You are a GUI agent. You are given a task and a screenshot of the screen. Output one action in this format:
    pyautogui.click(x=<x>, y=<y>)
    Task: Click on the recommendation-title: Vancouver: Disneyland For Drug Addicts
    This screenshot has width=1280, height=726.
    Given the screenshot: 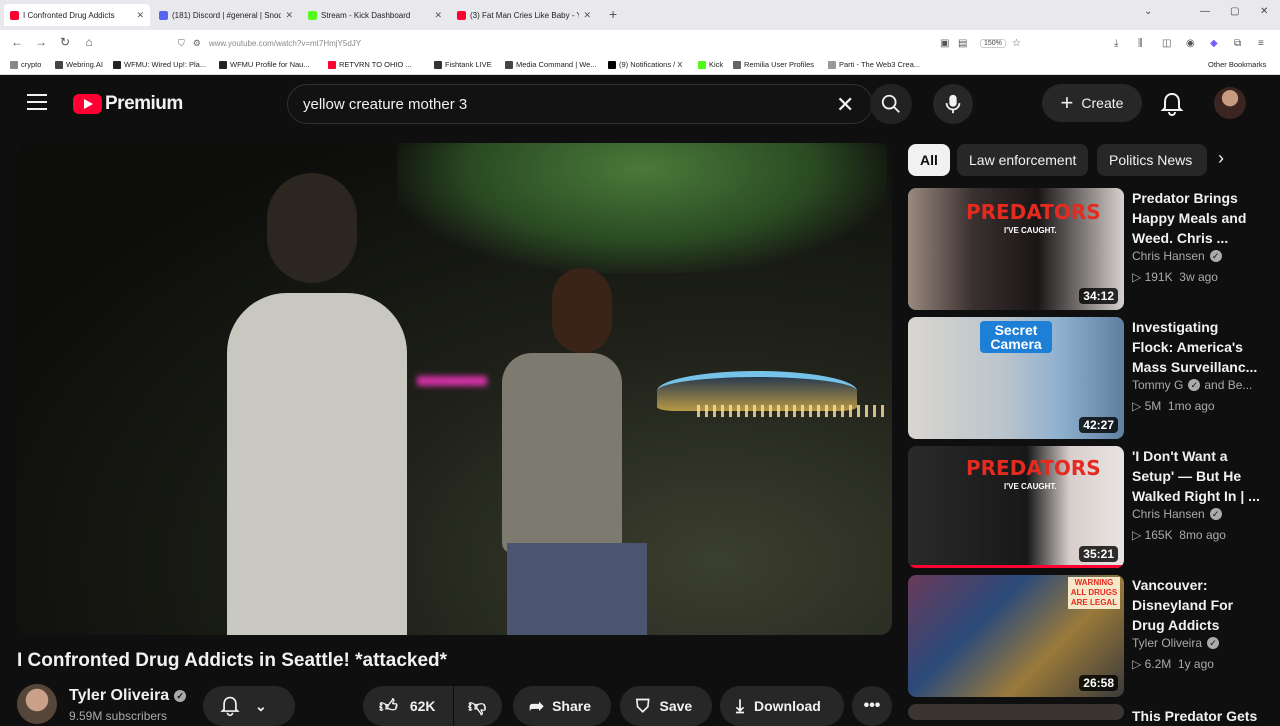 What is the action you would take?
    pyautogui.click(x=1196, y=605)
    